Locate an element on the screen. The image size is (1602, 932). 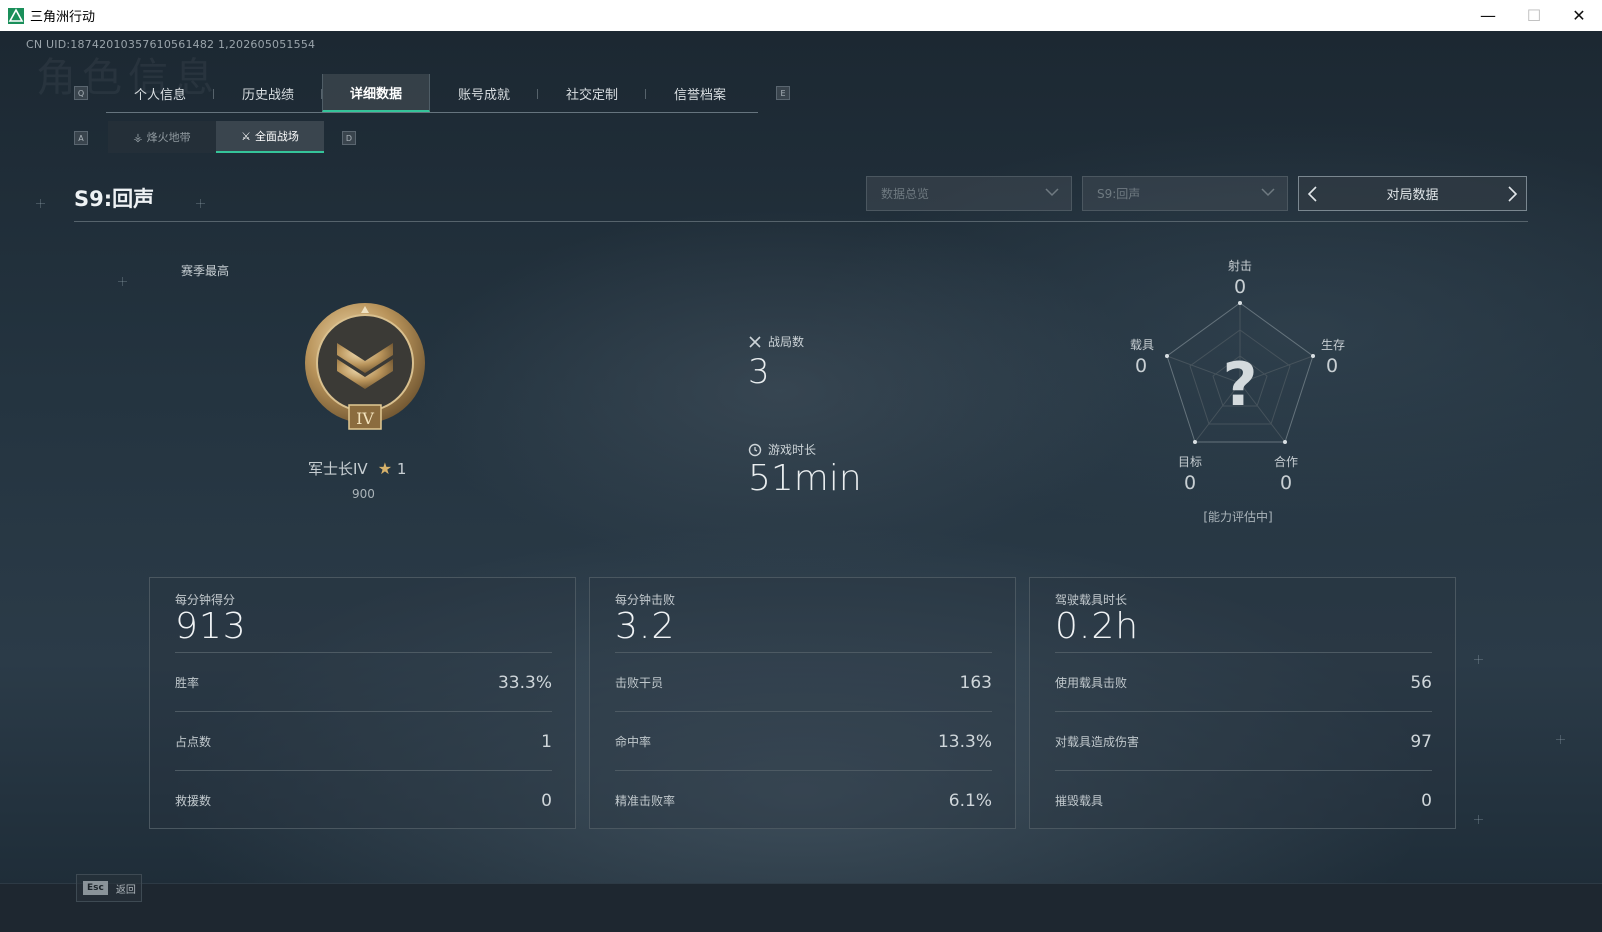
tab-label: 社交定制 is located at coordinates (591, 95).